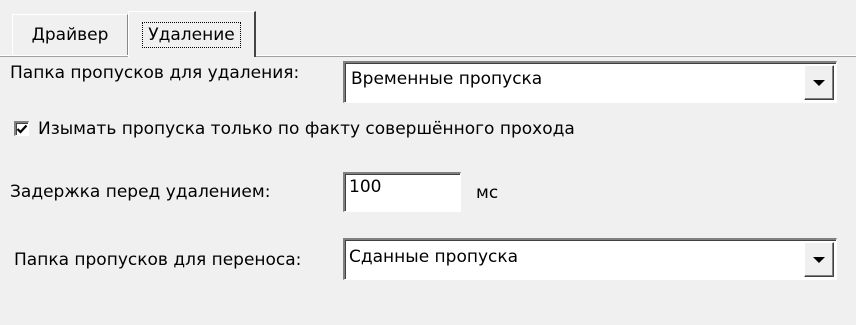 The image size is (856, 325). What do you see at coordinates (158, 260) in the screenshot?
I see `transfer-folder-label: Папка пропусков для переноса:` at bounding box center [158, 260].